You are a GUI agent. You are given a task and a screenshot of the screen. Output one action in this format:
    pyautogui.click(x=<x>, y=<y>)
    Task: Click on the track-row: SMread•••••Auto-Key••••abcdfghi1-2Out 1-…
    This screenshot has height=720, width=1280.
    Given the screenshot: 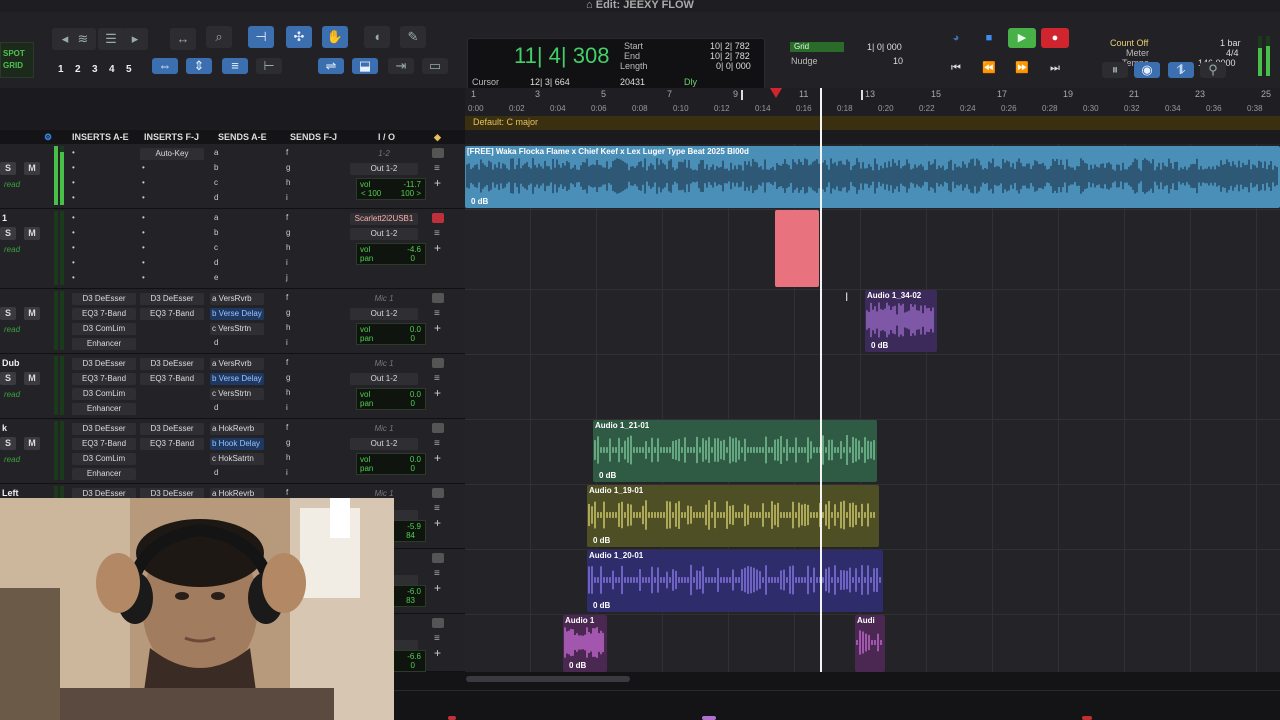 What is the action you would take?
    pyautogui.click(x=232, y=180)
    